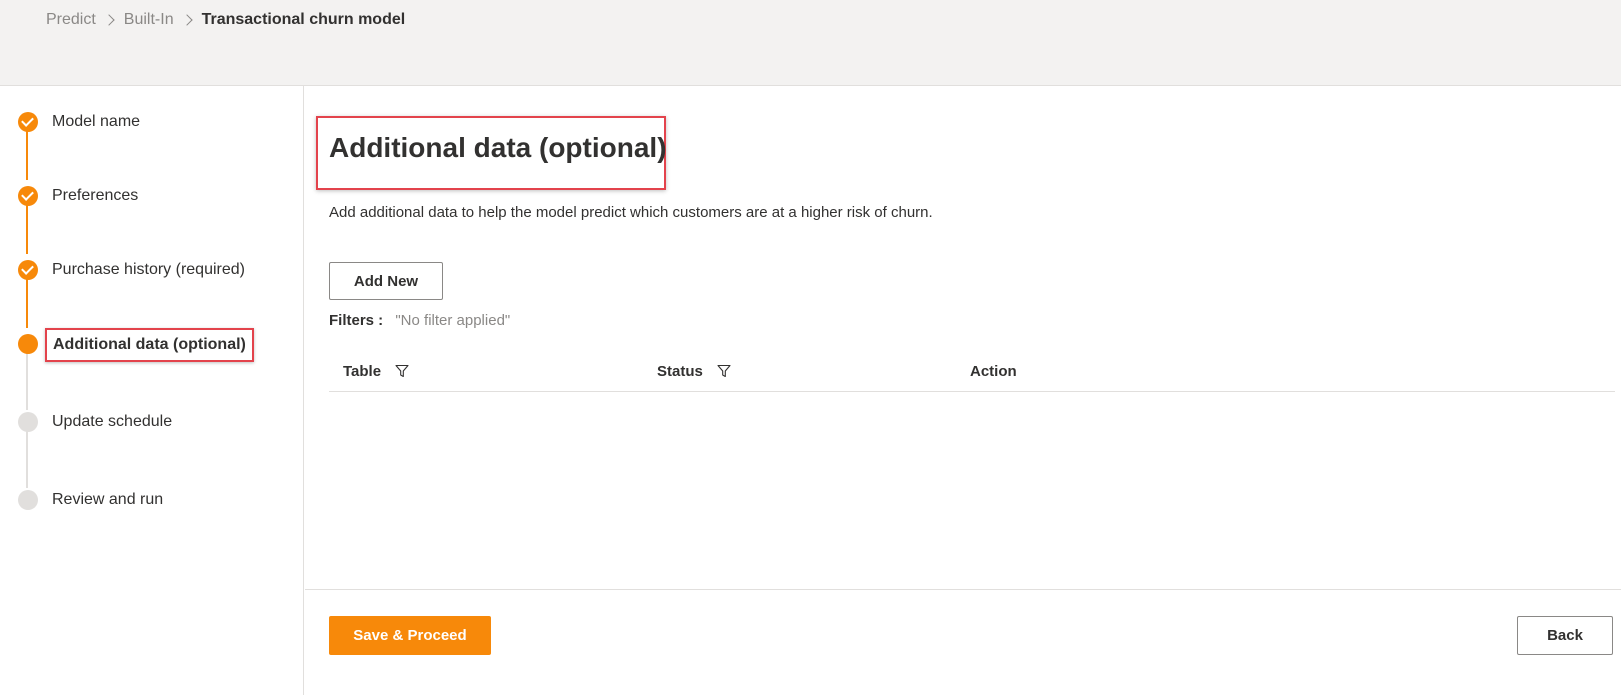  What do you see at coordinates (96, 121) in the screenshot?
I see `step-label: Model name` at bounding box center [96, 121].